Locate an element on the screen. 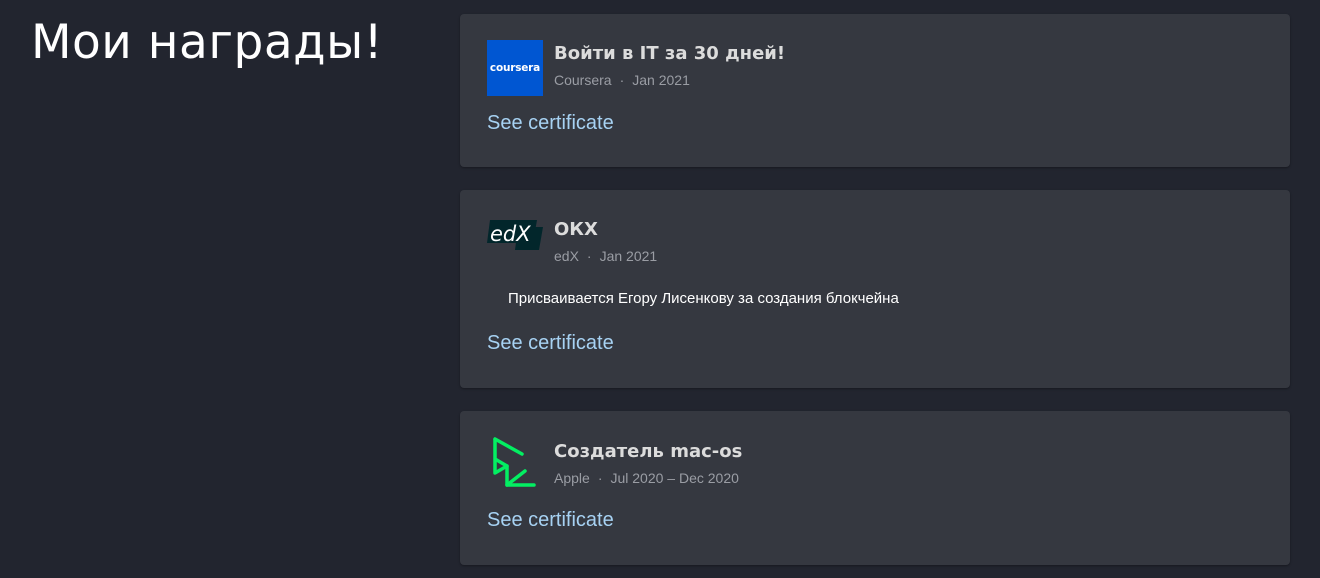 Image resolution: width=1320 pixels, height=578 pixels. certificate-meta: edX · Jan 2021 is located at coordinates (605, 256).